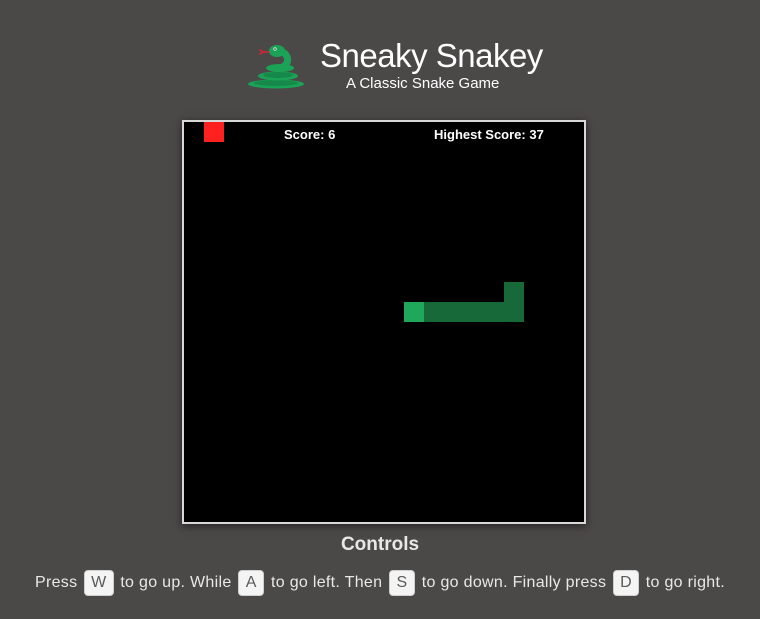  Describe the element at coordinates (431, 55) in the screenshot. I see `page-title: Sneaky Snakey` at that location.